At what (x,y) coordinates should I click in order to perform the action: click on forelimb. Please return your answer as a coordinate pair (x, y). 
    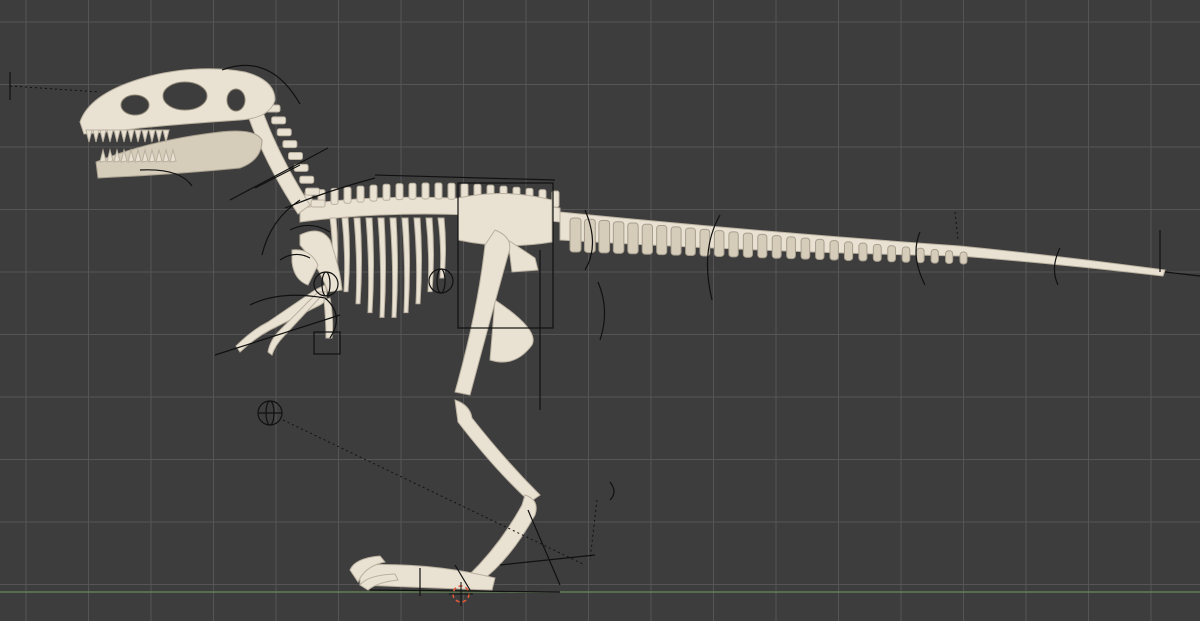
    Looking at the image, I should click on (289, 293).